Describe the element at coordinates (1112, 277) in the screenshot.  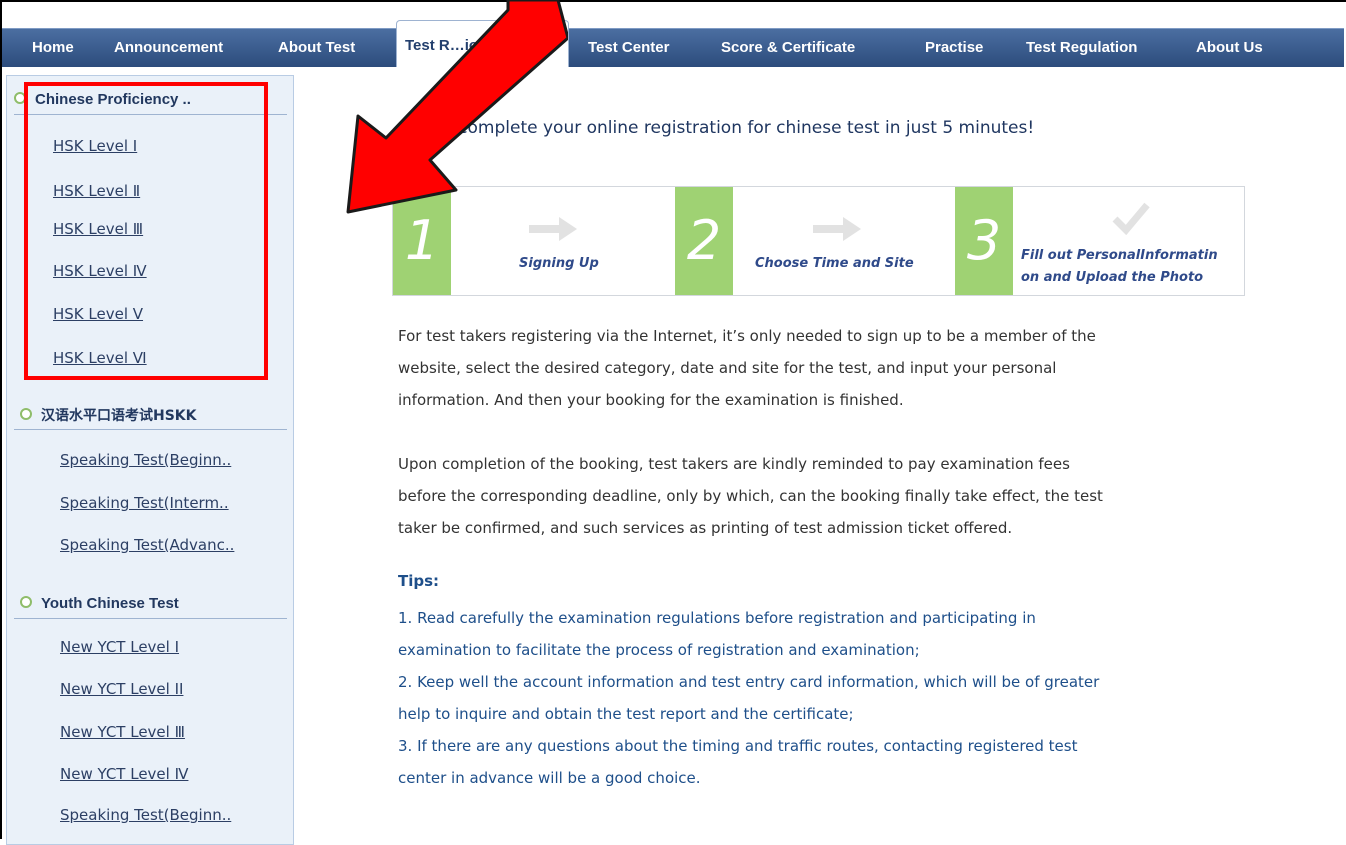
I see `step-3-label-line2: on and Upload the Photo` at that location.